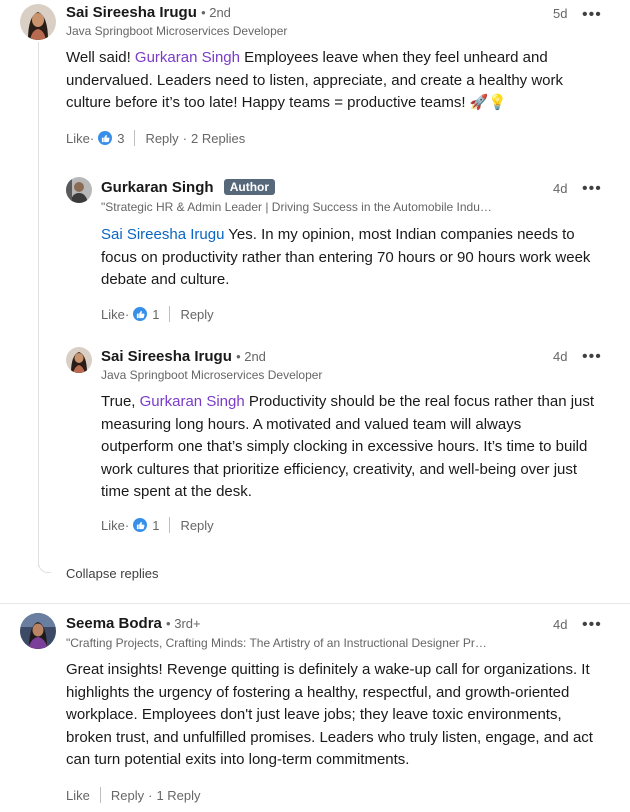 The height and width of the screenshot is (812, 630). What do you see at coordinates (112, 573) in the screenshot?
I see `collapse-replies-button: Collapse replies` at bounding box center [112, 573].